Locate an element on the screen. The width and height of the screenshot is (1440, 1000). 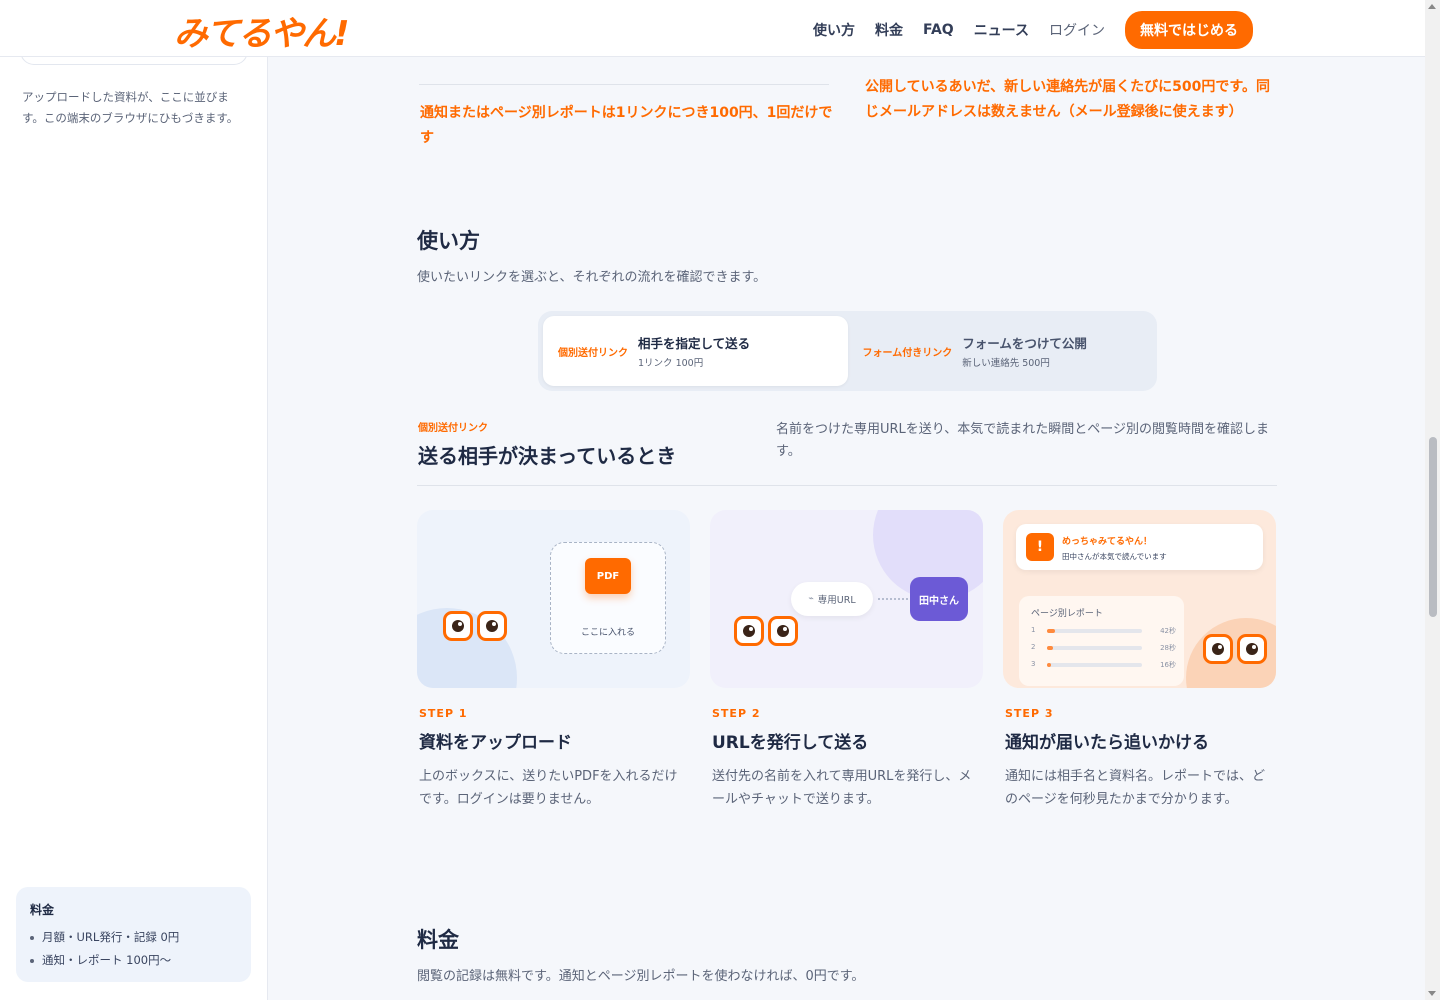
report-row: 3 16秒 is located at coordinates (1103, 664).